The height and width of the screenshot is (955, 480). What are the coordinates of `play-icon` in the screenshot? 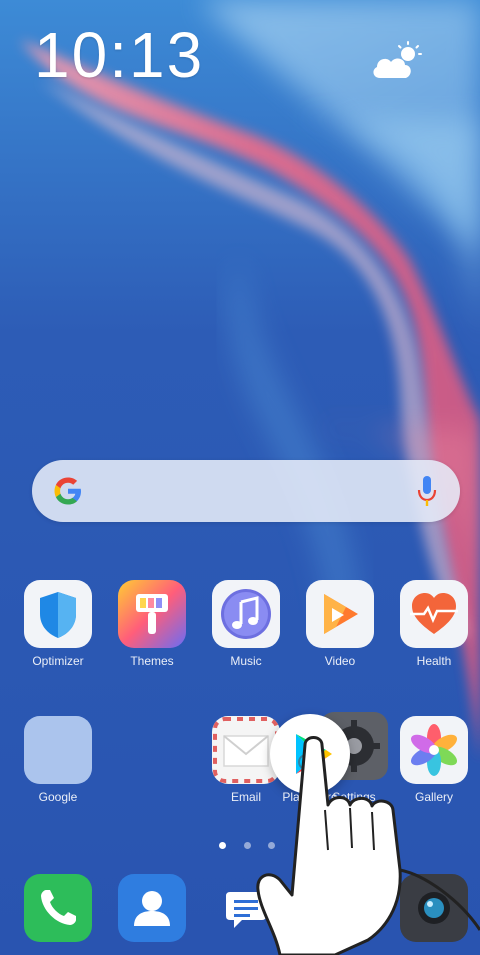 It's located at (340, 614).